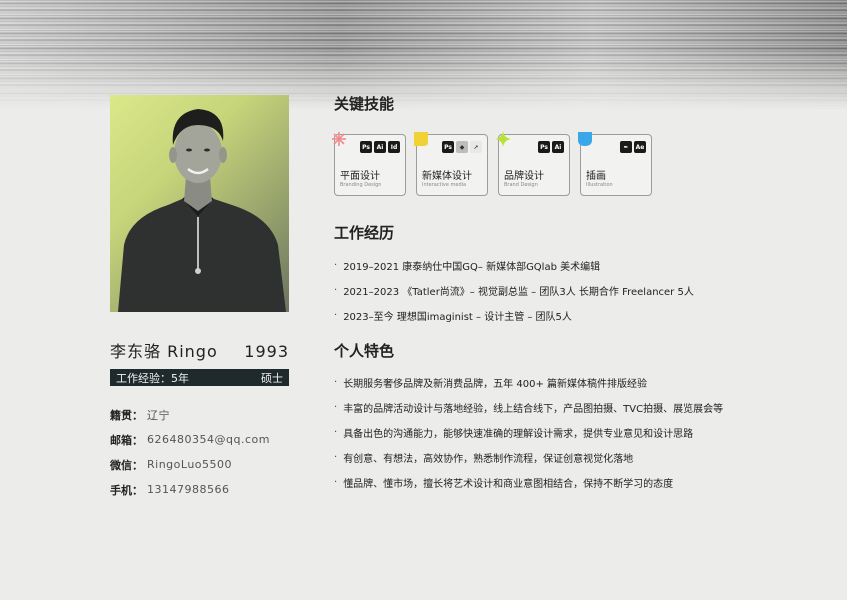 The width and height of the screenshot is (847, 600). I want to click on figma-icon: ➚, so click(476, 147).